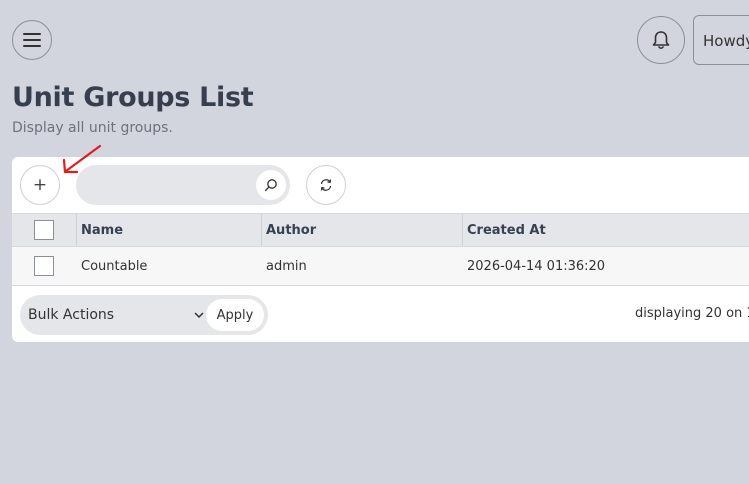 Image resolution: width=749 pixels, height=484 pixels. I want to click on search-input, so click(163, 185).